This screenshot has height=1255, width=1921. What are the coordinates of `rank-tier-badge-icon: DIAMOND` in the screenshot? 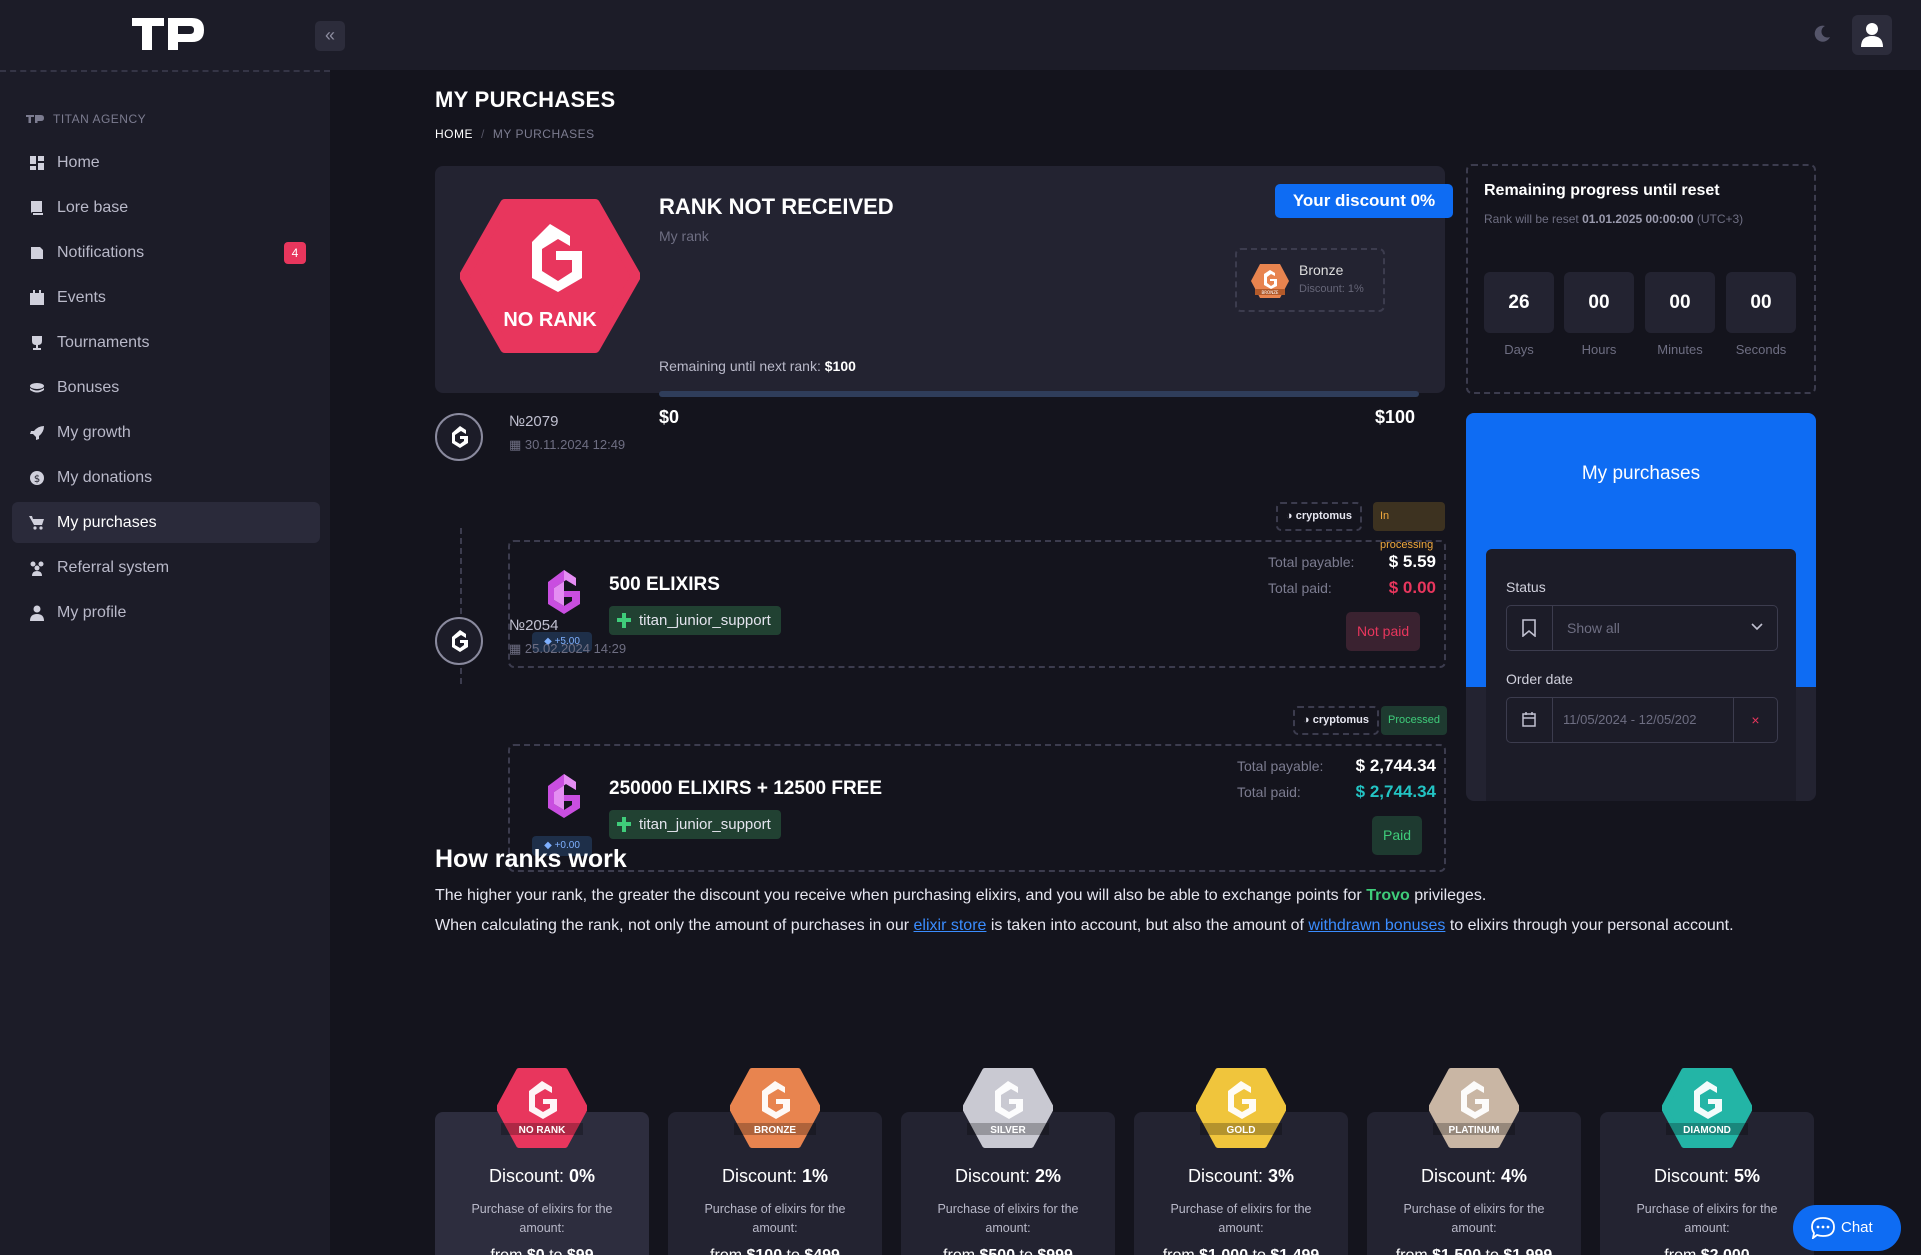 It's located at (1707, 1108).